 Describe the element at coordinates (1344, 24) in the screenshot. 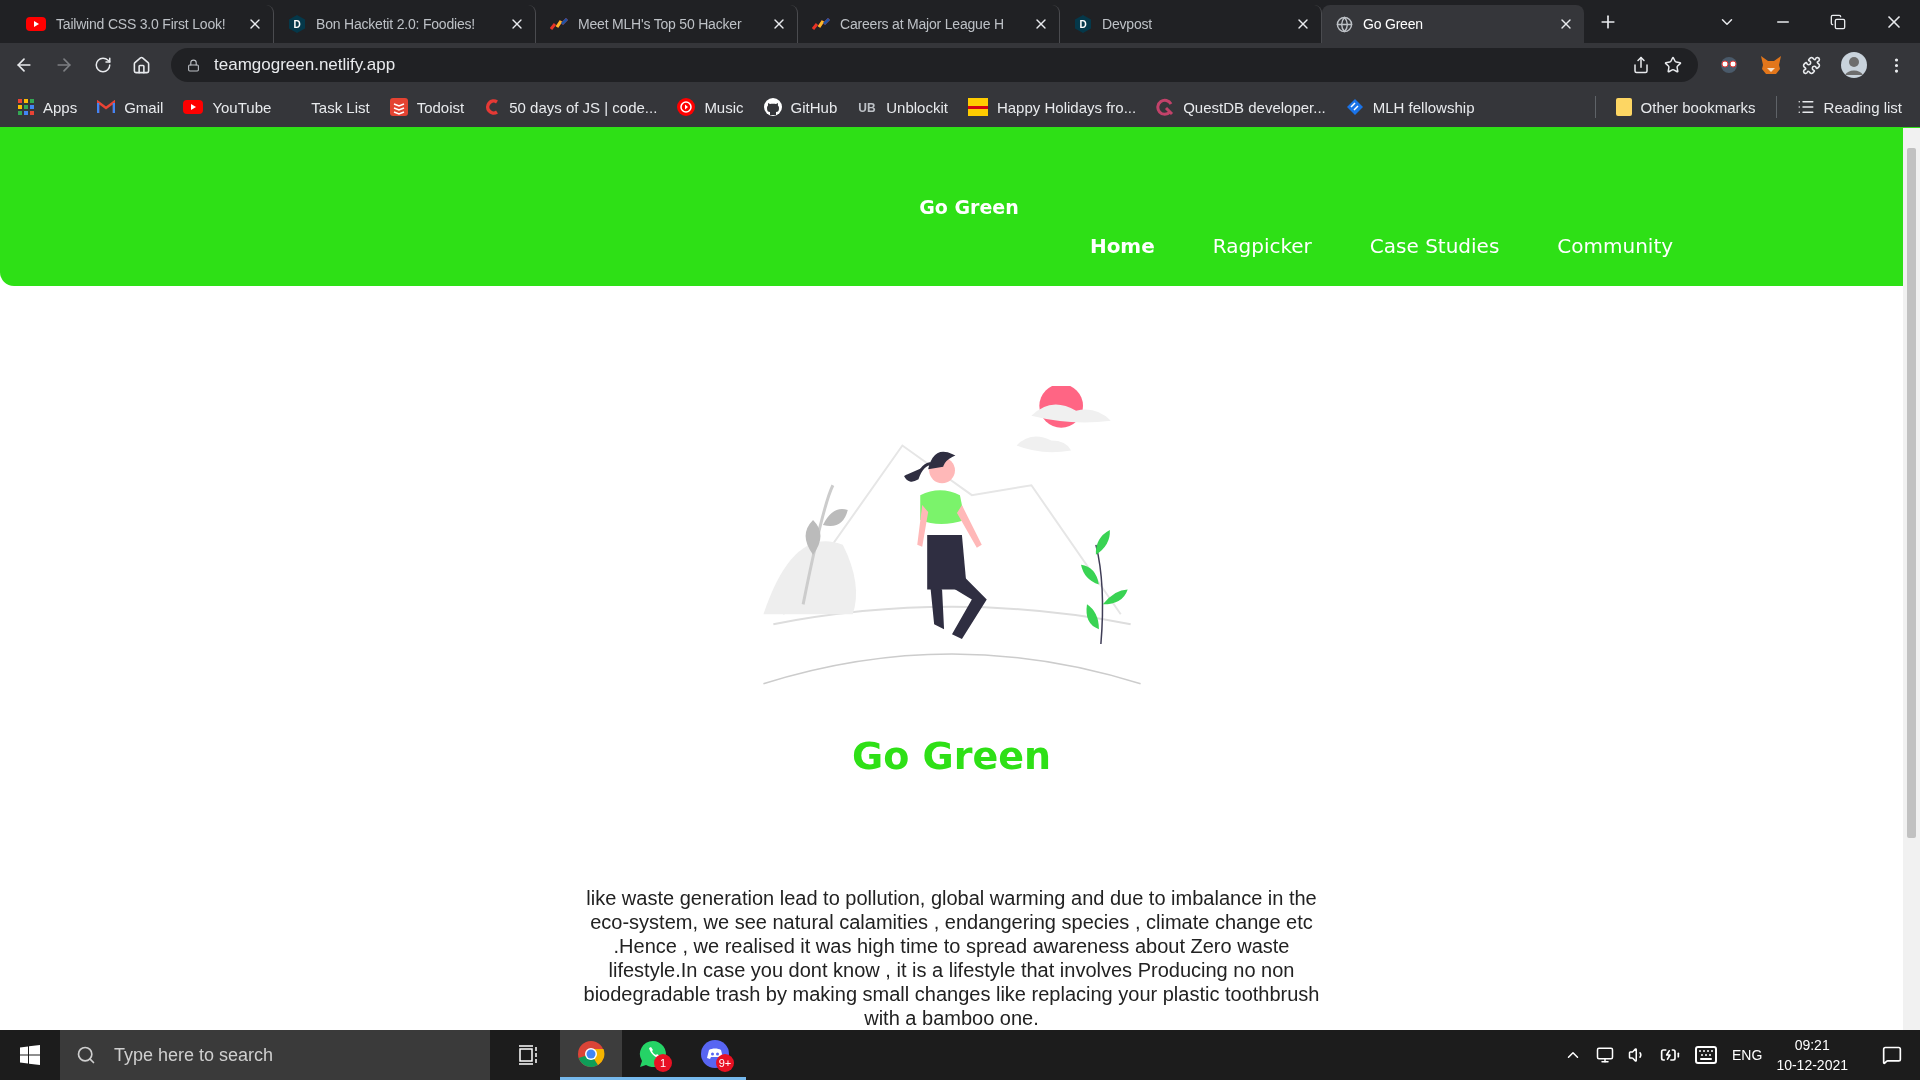

I see `globe-icon` at that location.